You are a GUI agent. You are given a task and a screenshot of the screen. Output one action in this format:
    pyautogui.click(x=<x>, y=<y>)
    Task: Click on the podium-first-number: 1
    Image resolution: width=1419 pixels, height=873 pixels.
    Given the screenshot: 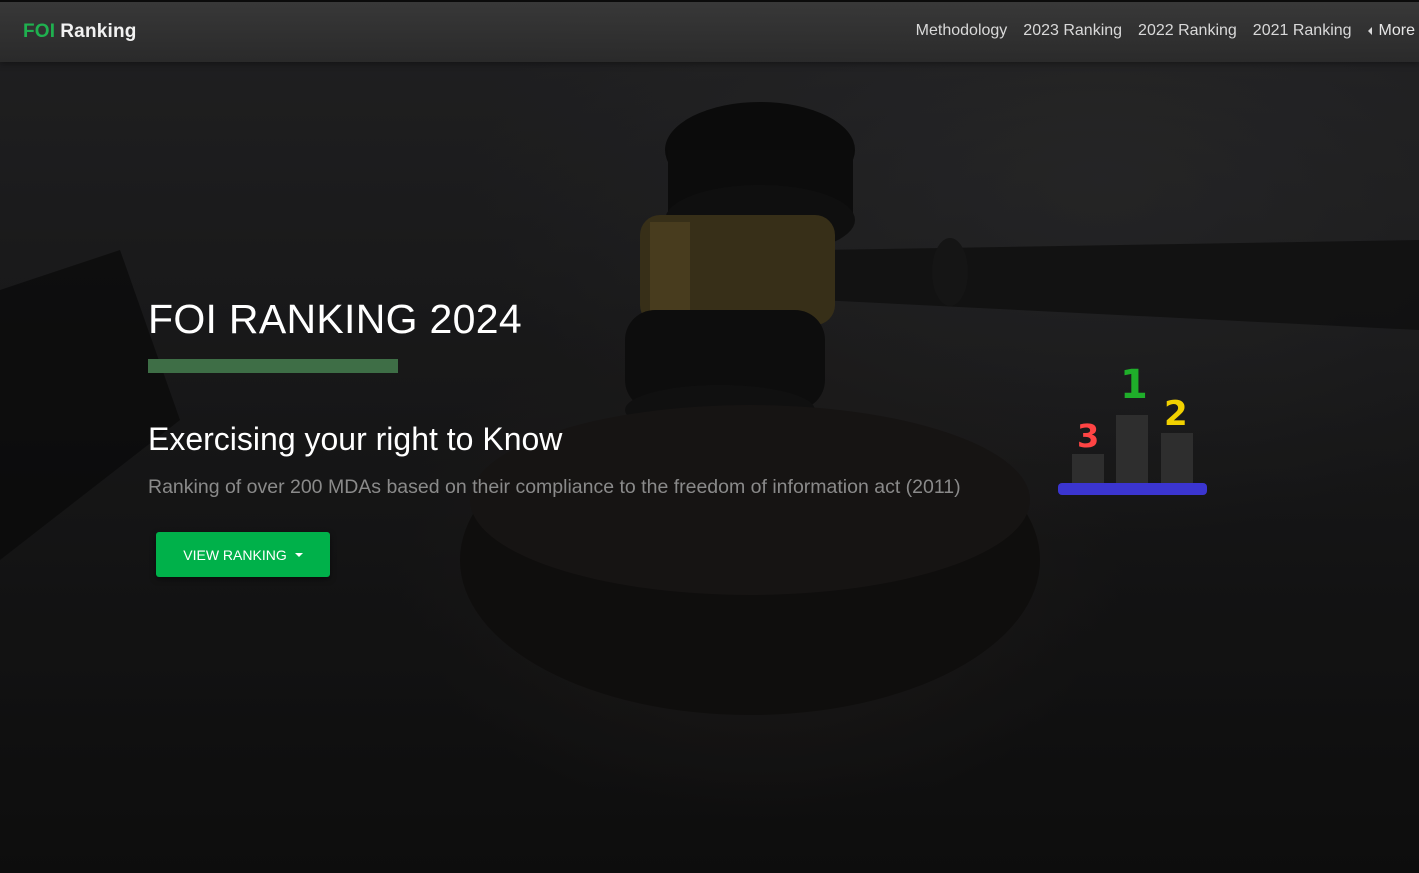 What is the action you would take?
    pyautogui.click(x=1134, y=385)
    